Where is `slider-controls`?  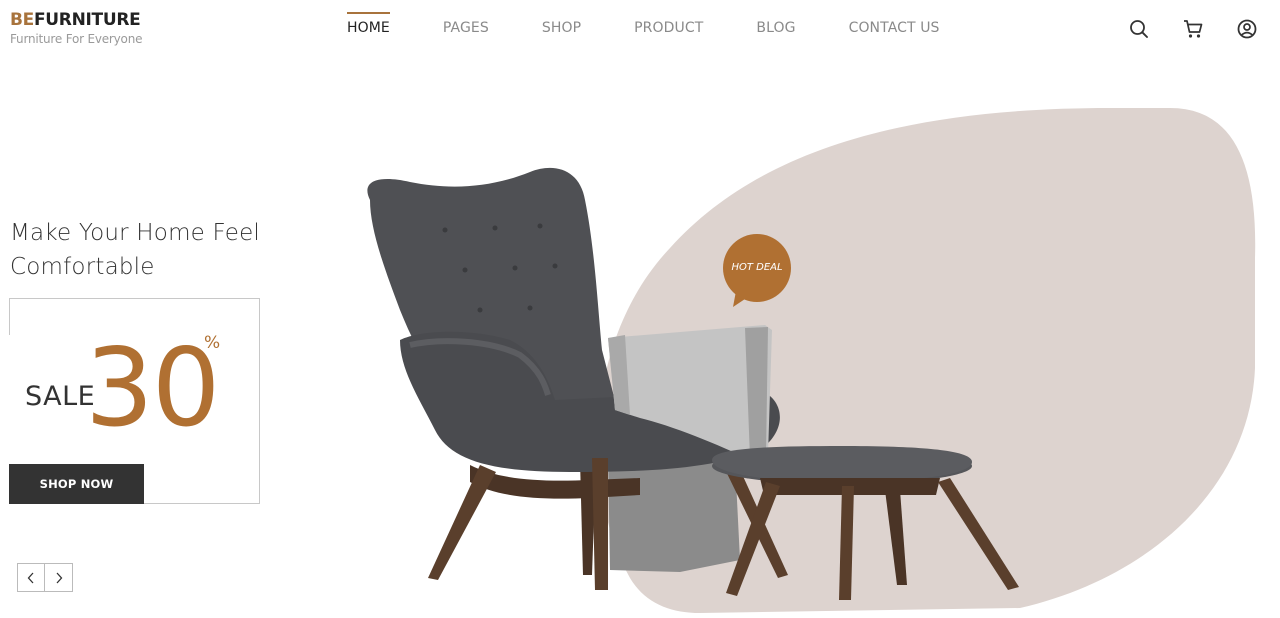 slider-controls is located at coordinates (45, 577).